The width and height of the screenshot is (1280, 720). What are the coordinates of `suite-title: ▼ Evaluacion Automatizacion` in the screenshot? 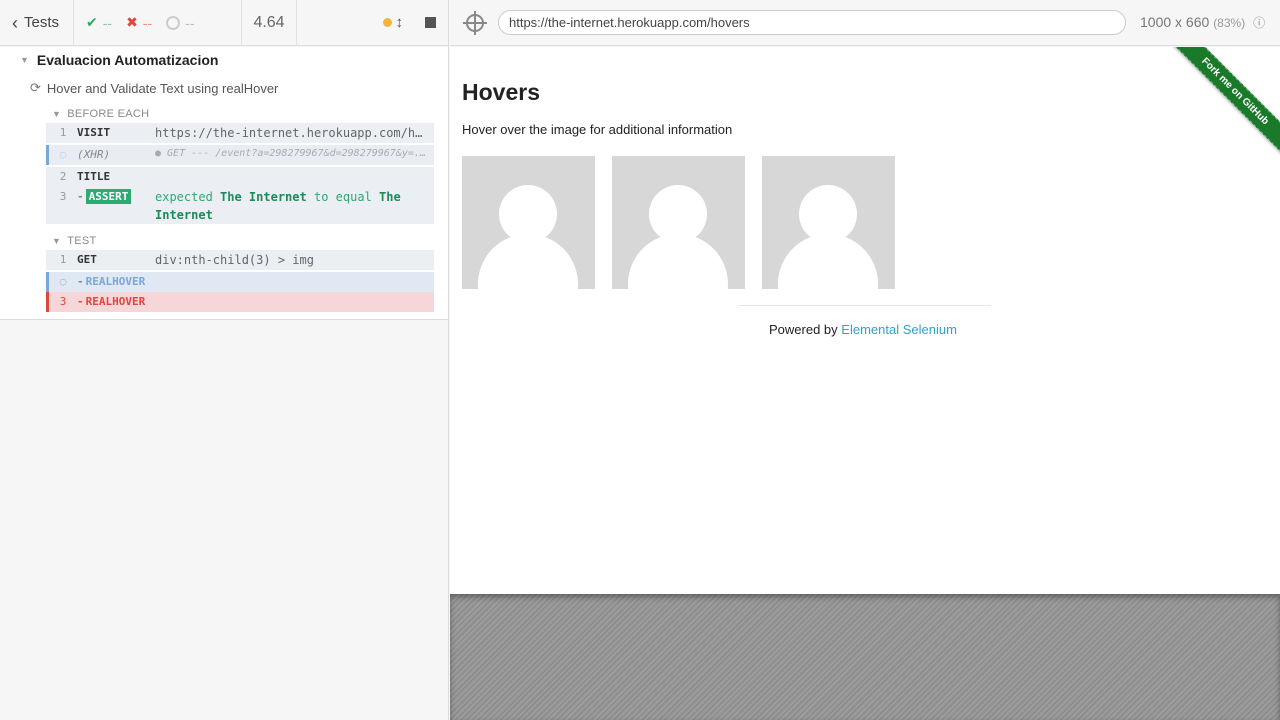 It's located at (224, 60).